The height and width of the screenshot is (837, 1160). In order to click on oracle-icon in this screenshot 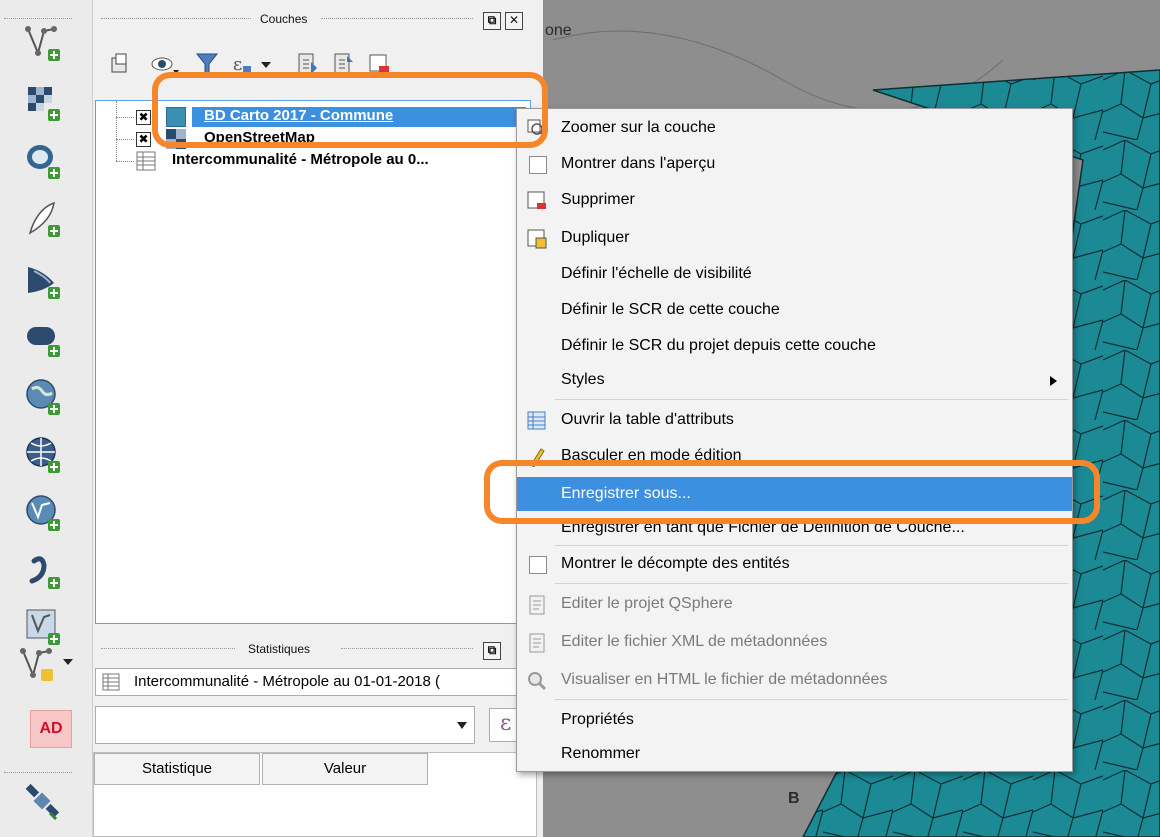, I will do `click(43, 342)`.